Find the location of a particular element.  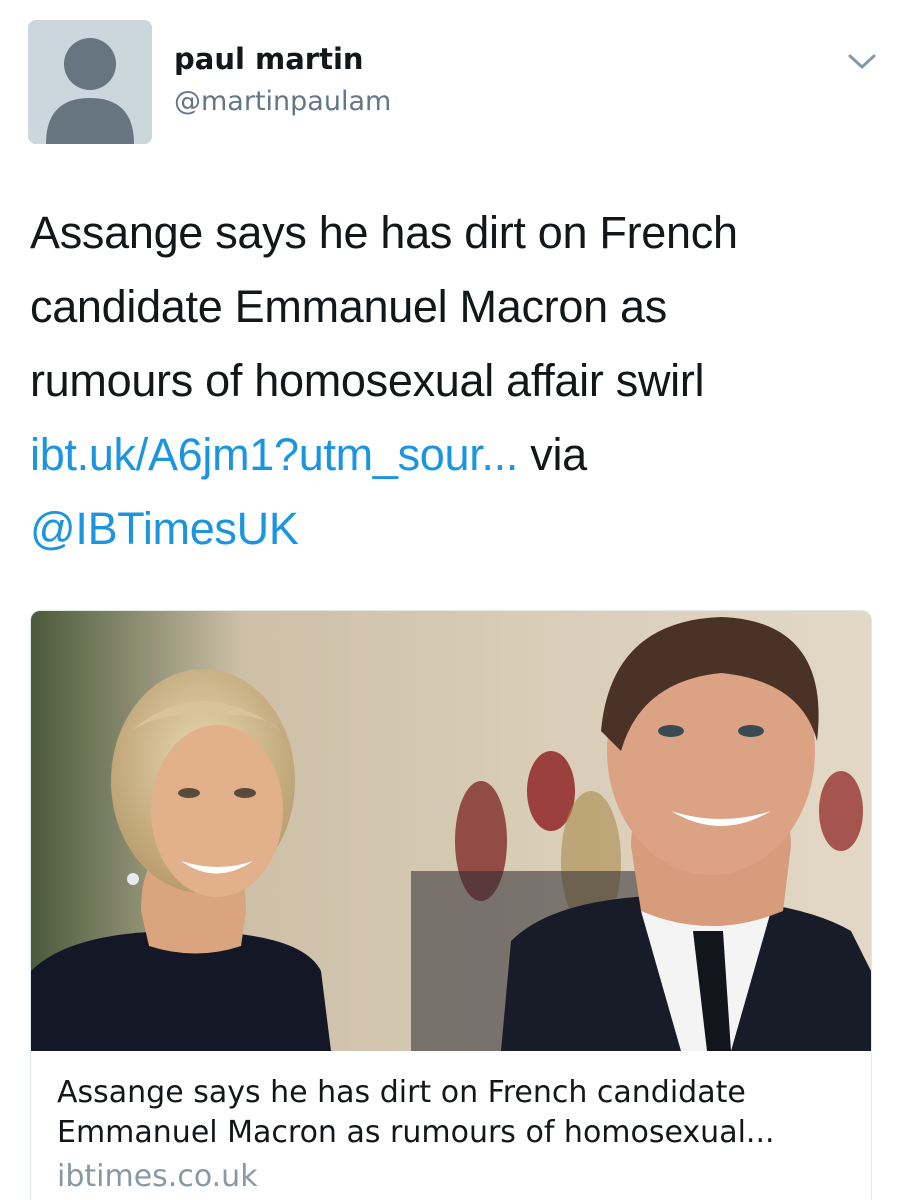

tweet-text-line: Assange says he has dirt on French is located at coordinates (384, 232).